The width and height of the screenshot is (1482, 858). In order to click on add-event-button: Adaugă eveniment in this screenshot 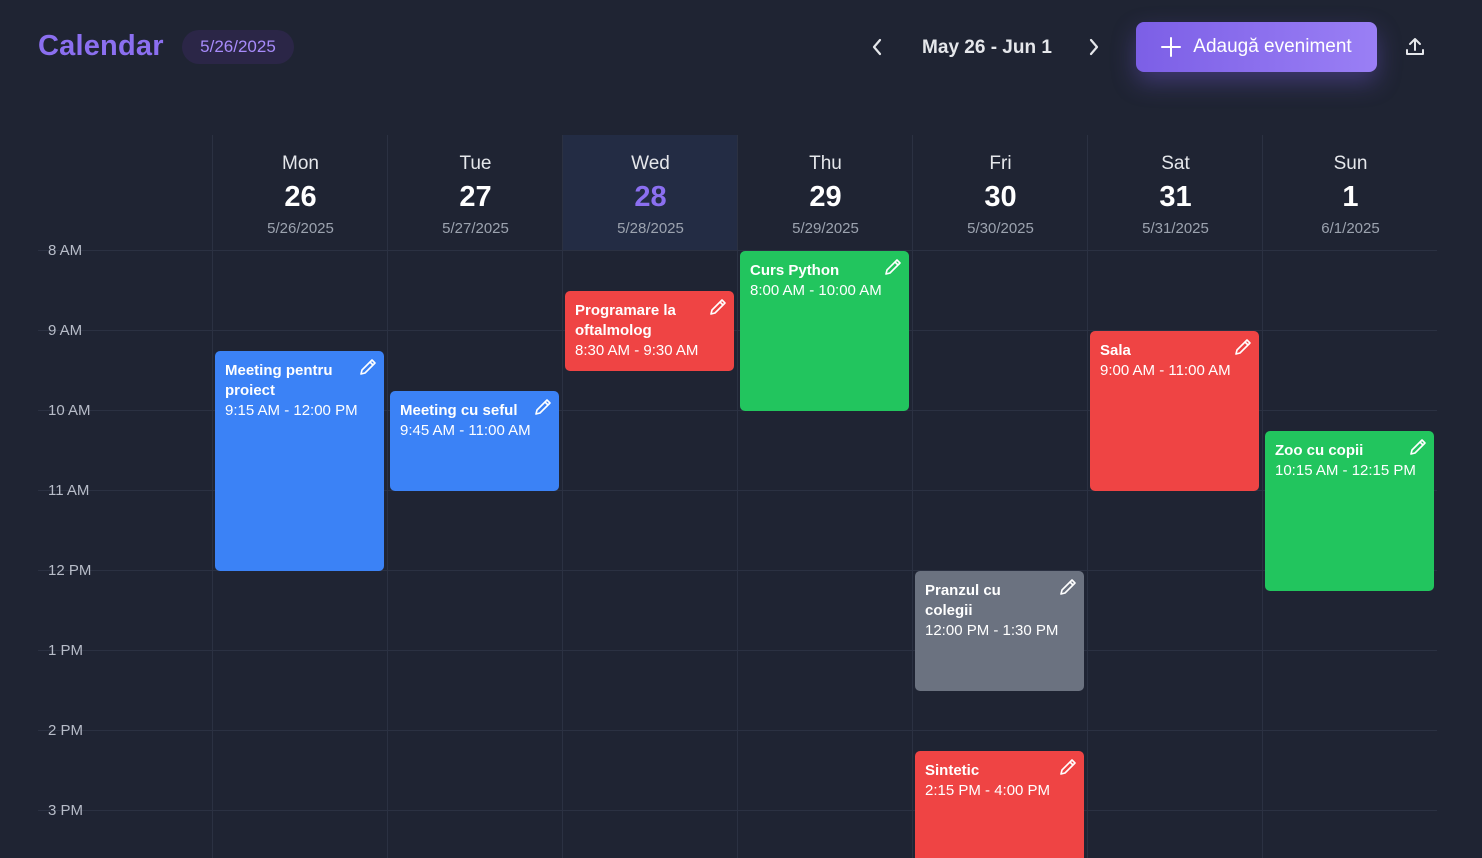, I will do `click(1256, 47)`.